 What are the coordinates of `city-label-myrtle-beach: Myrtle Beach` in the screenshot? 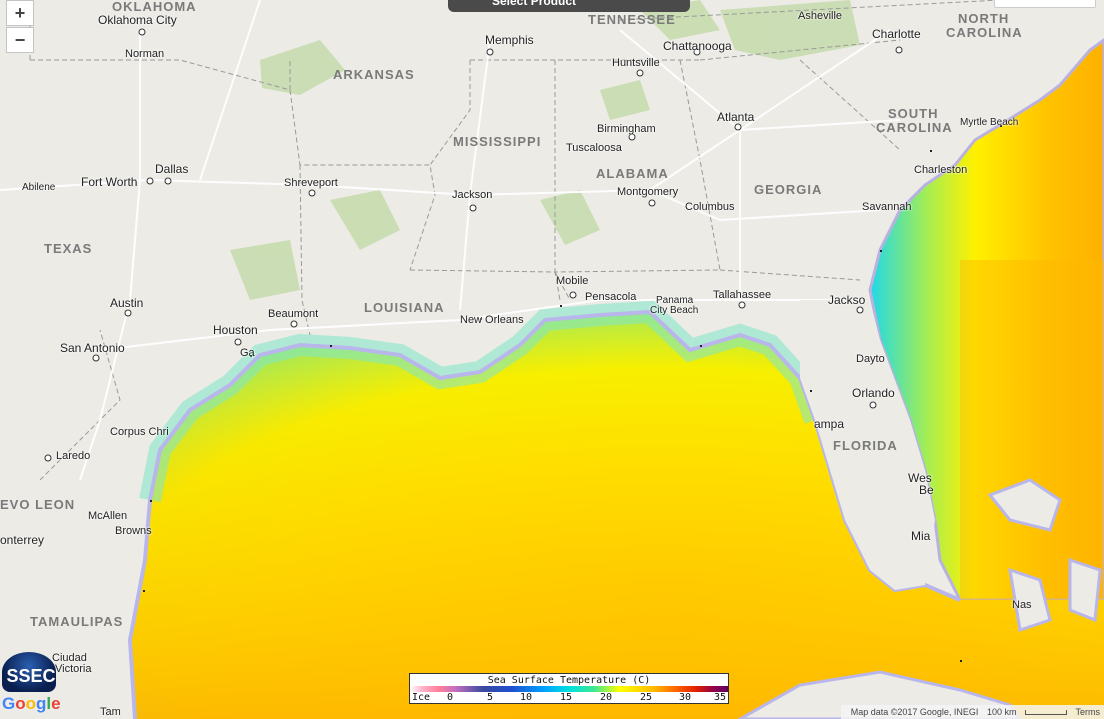 It's located at (989, 122).